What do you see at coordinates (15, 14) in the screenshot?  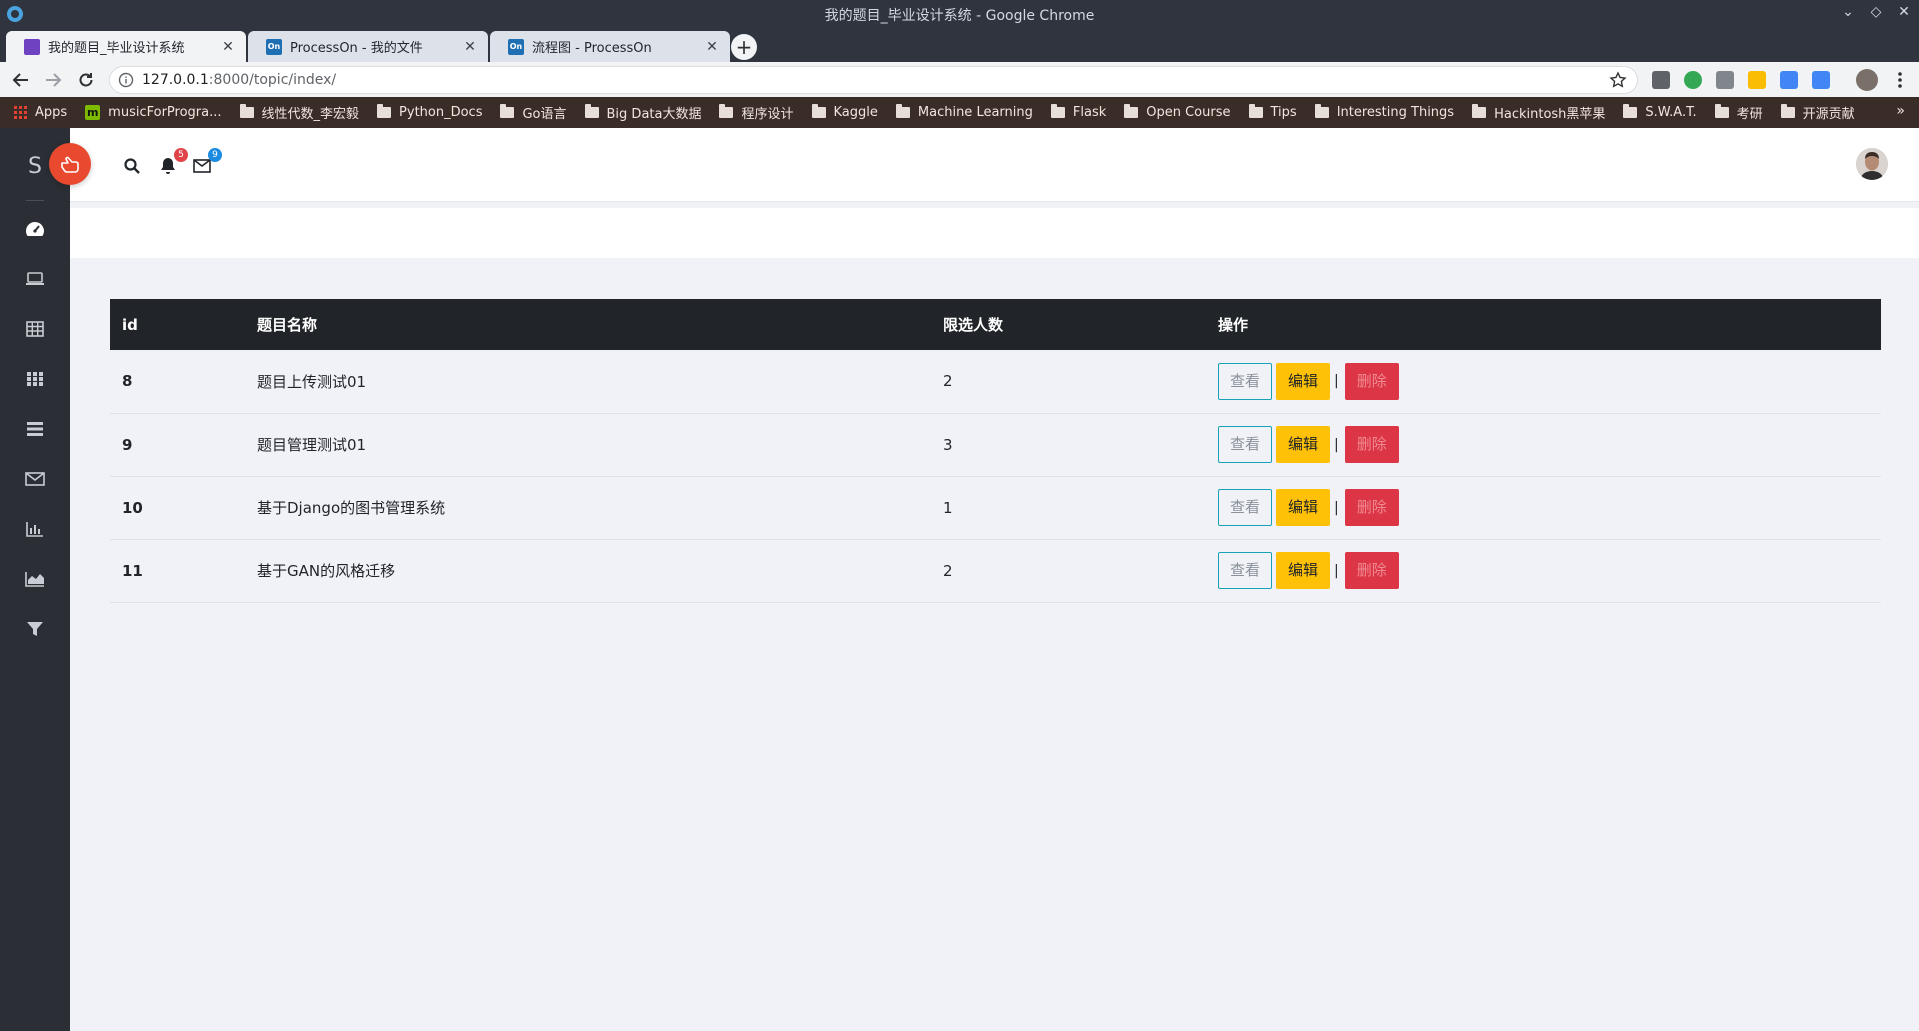 I see `app-launcher-icon` at bounding box center [15, 14].